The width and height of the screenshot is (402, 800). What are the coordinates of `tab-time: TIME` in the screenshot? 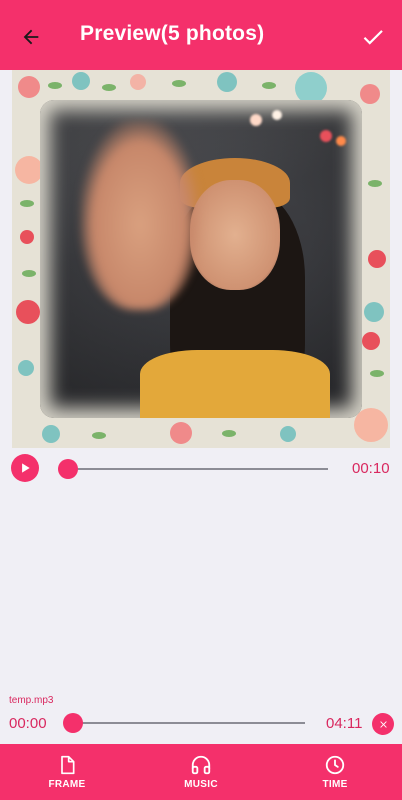 It's located at (335, 772).